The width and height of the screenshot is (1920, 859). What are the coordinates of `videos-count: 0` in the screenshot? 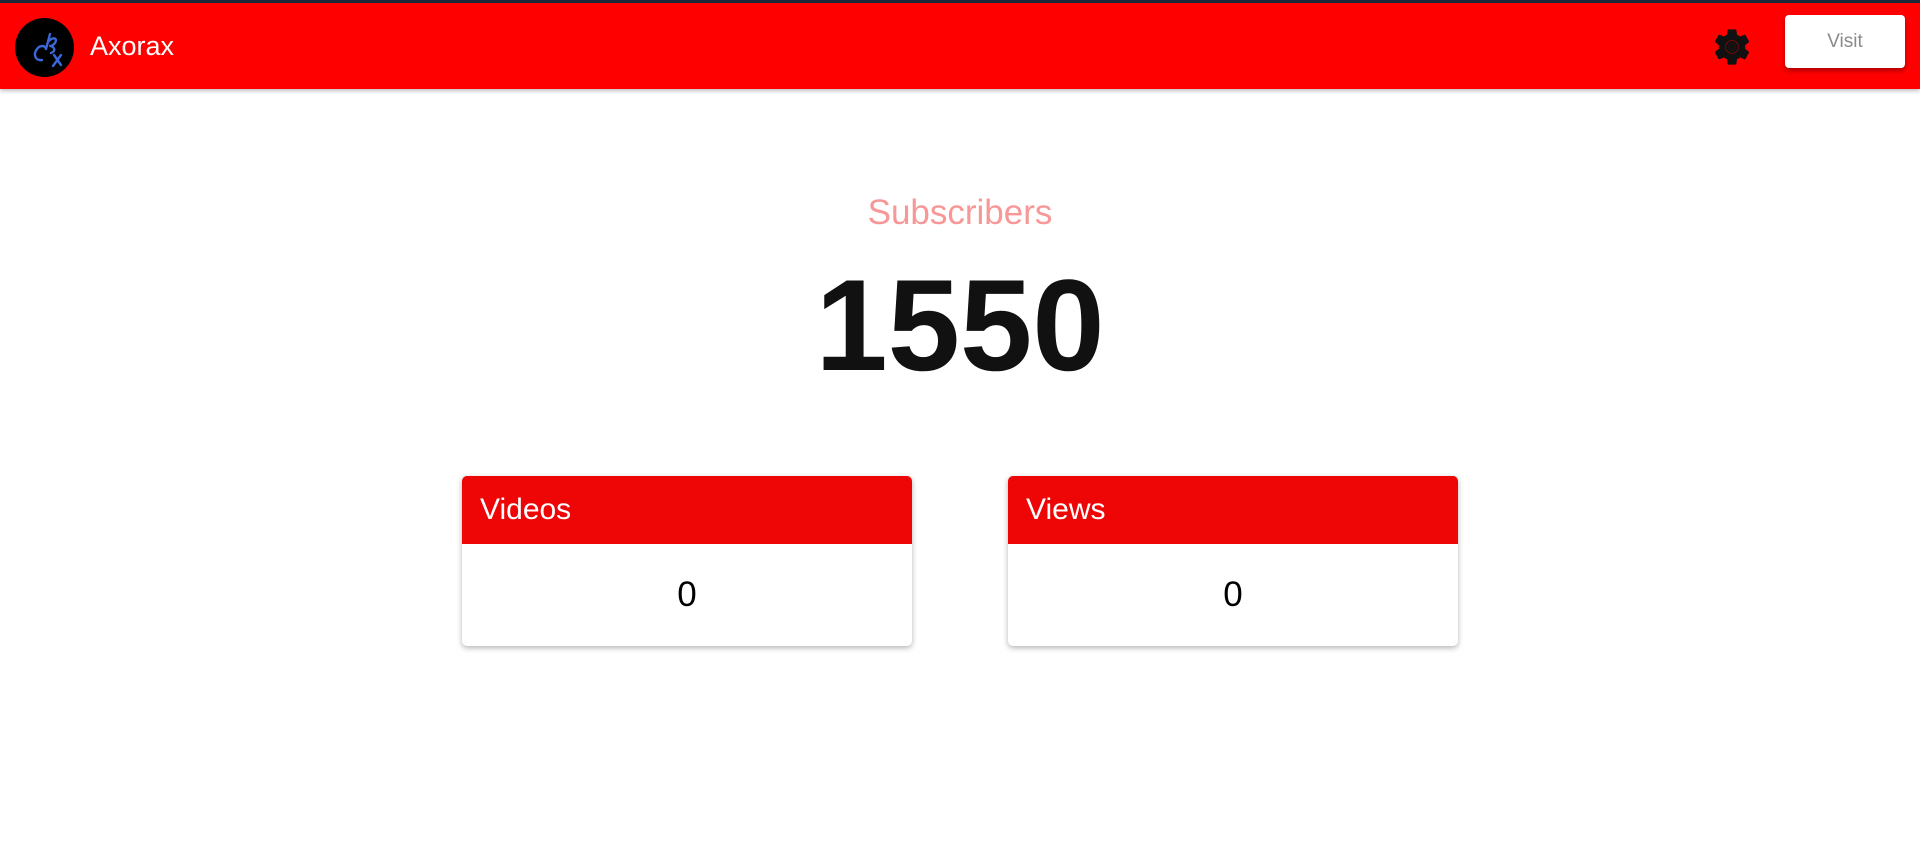 It's located at (687, 594).